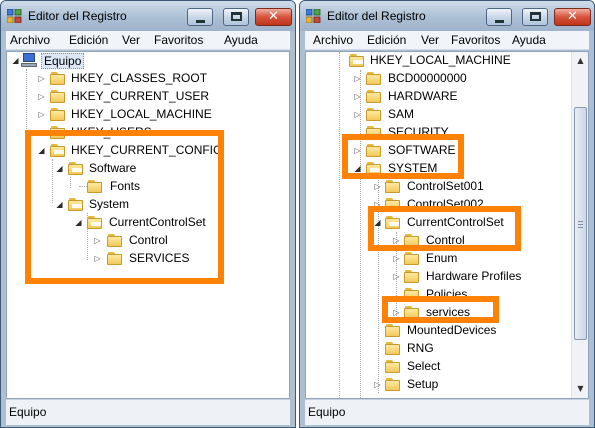 The image size is (595, 428). I want to click on tree-node-services: ▷ SERVICES, so click(147, 259).